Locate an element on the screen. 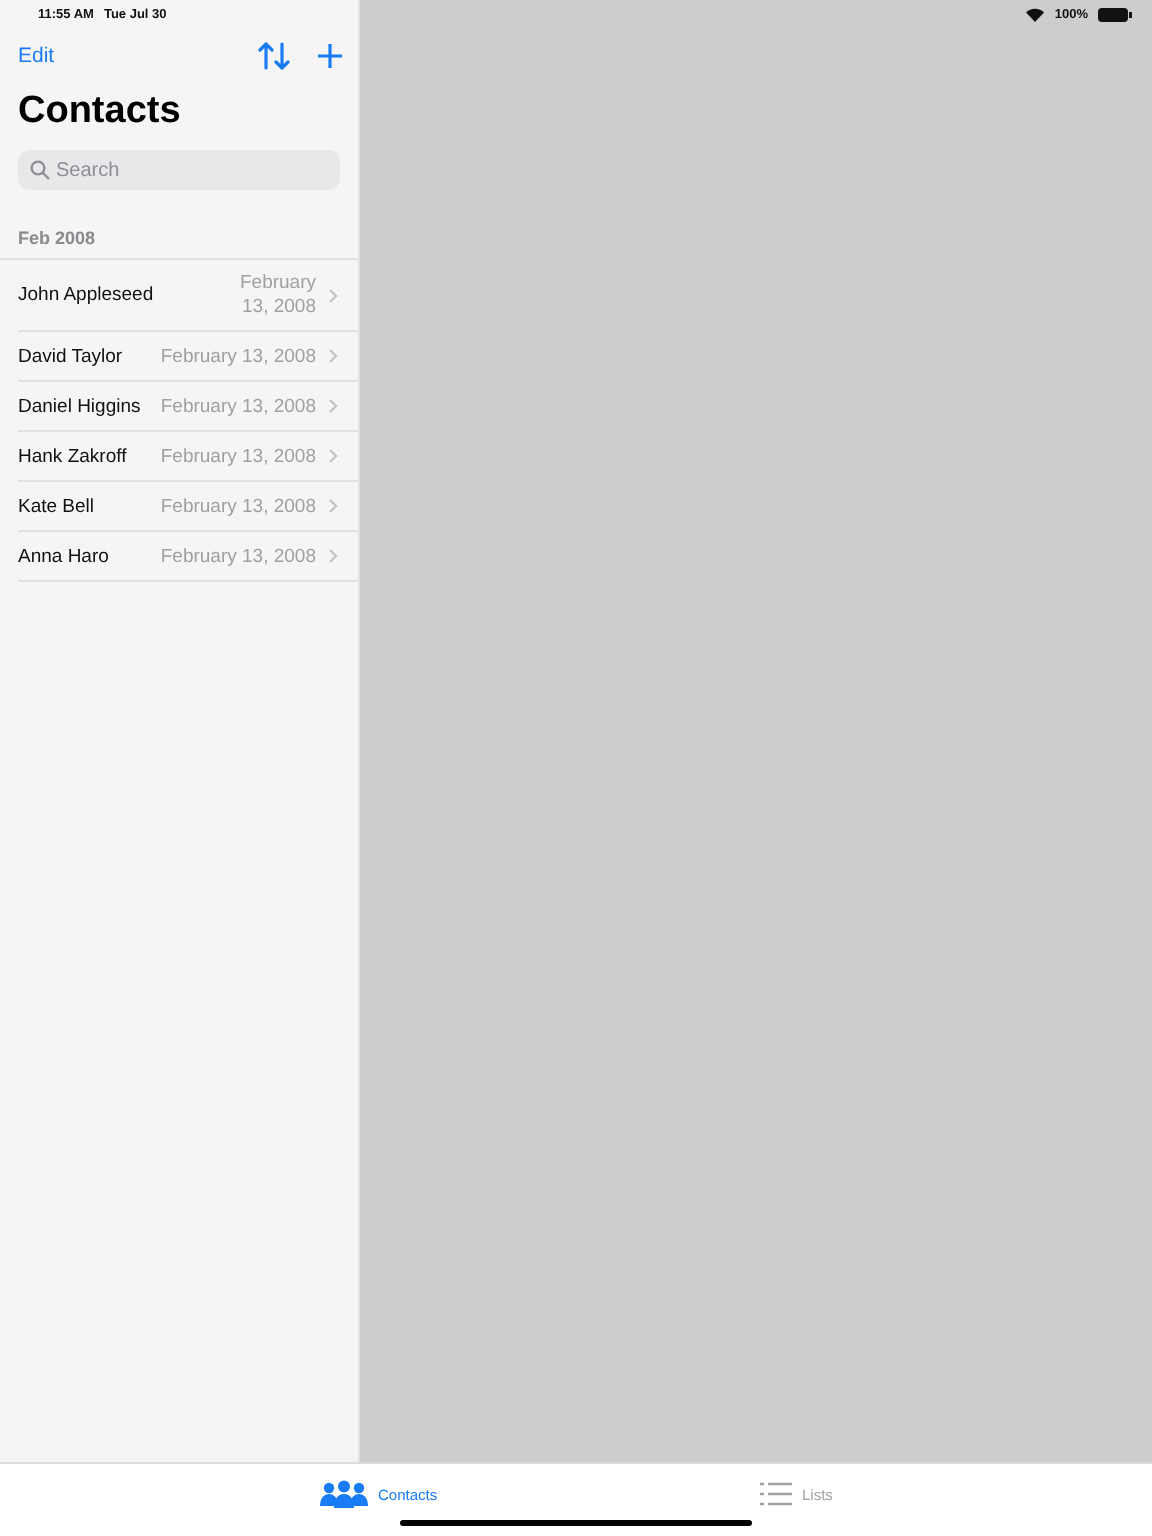 This screenshot has width=1152, height=1536. people-icon is located at coordinates (344, 1494).